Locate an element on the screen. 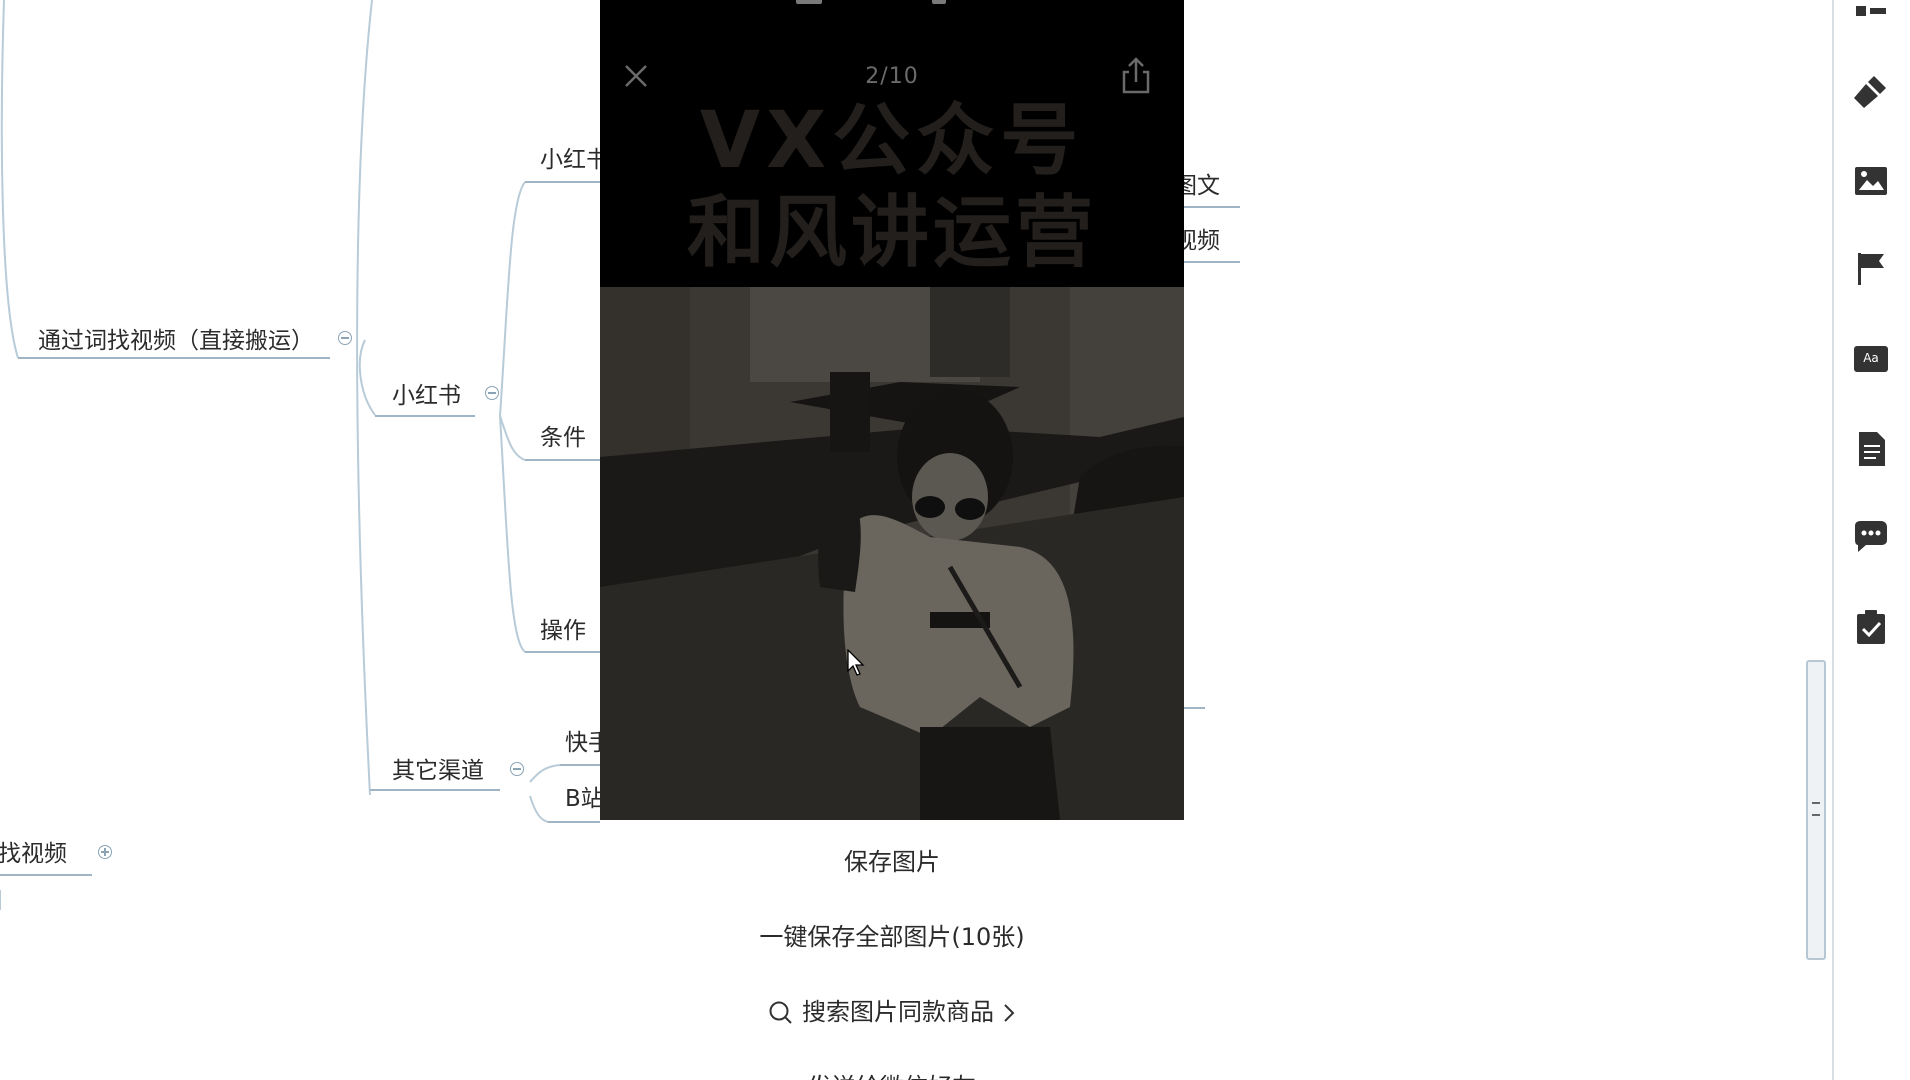 This screenshot has width=1910, height=1080. status-bar is located at coordinates (892, 7).